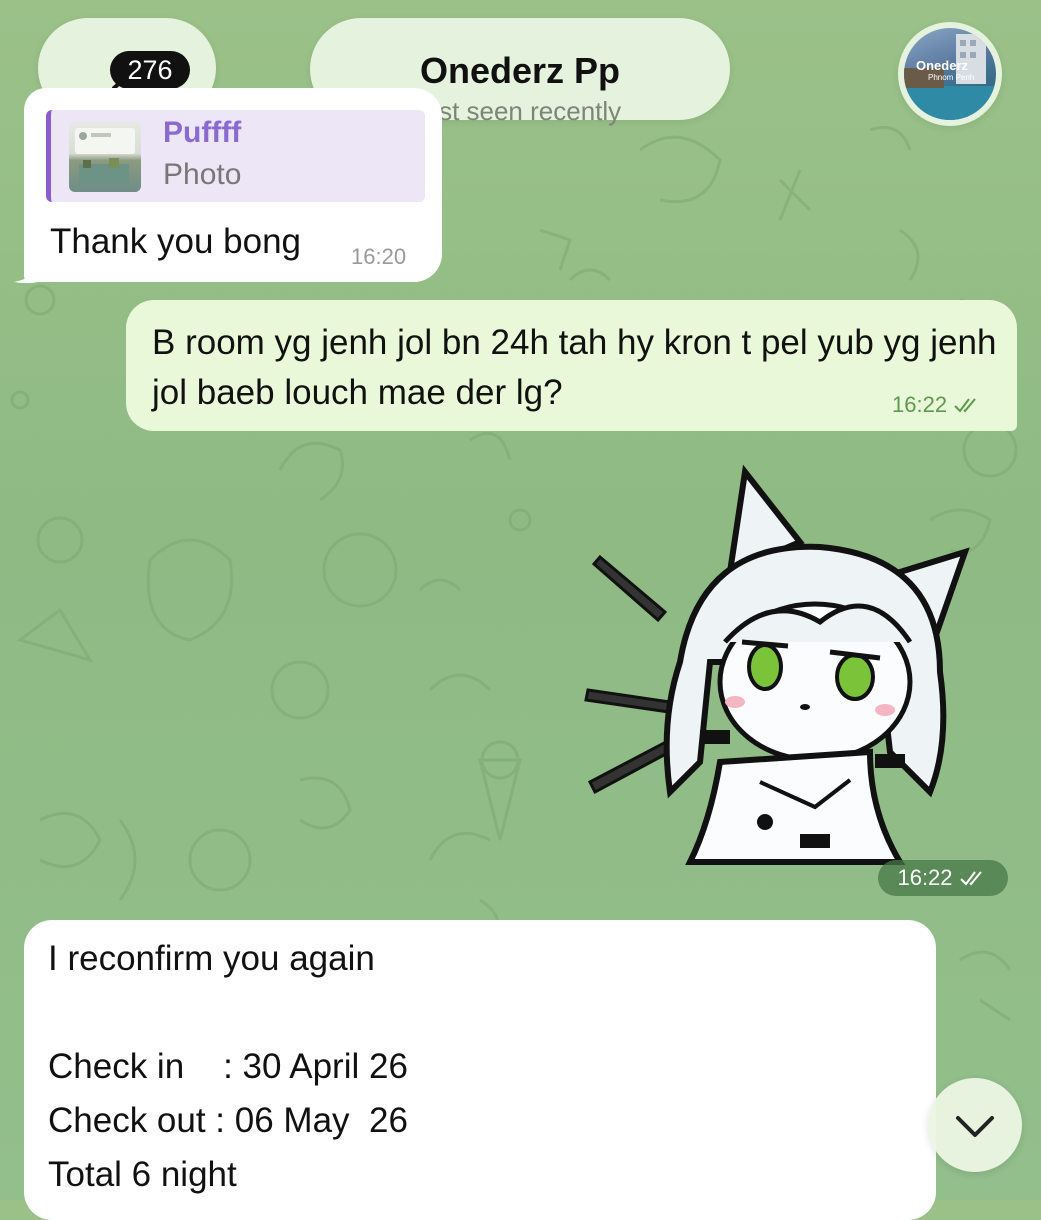 The height and width of the screenshot is (1220, 1041). Describe the element at coordinates (228, 1013) in the screenshot. I see `message-line` at that location.